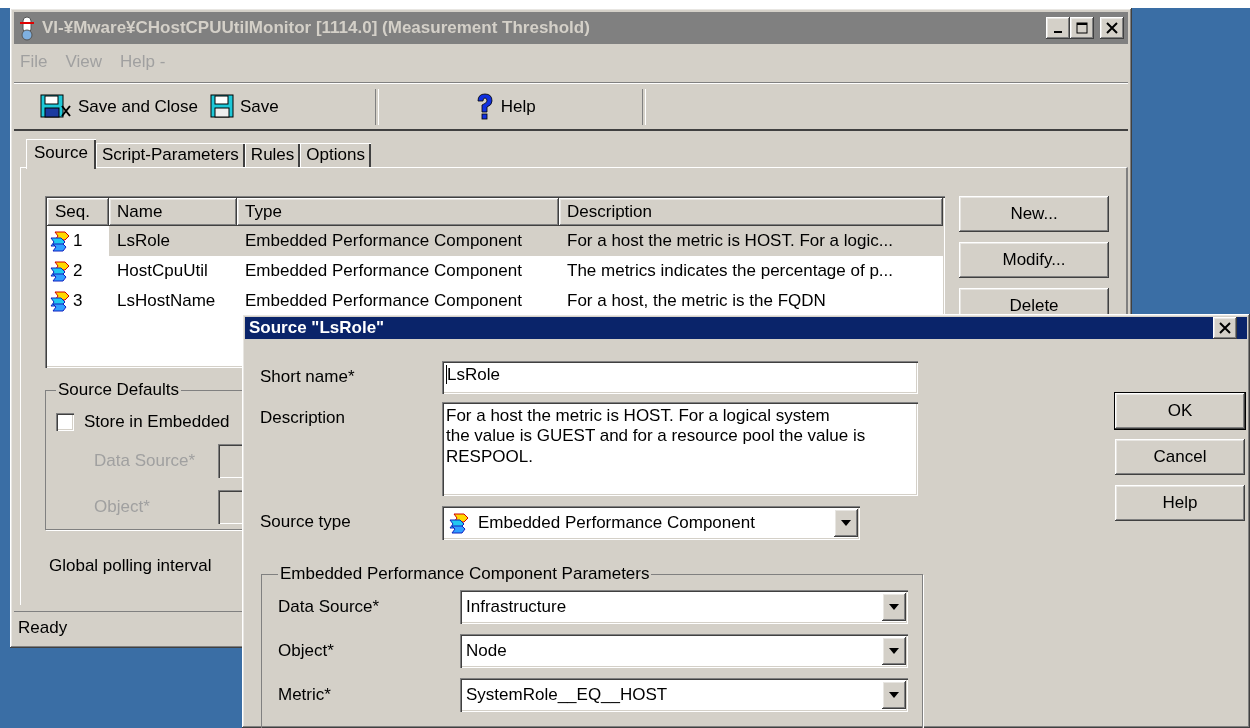  Describe the element at coordinates (306, 651) in the screenshot. I see `field-label: Object*` at that location.